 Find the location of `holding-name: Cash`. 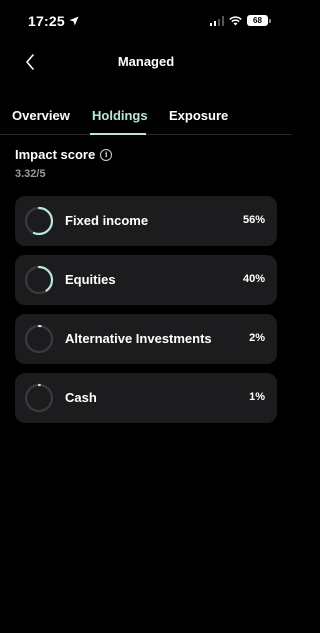

holding-name: Cash is located at coordinates (81, 397).